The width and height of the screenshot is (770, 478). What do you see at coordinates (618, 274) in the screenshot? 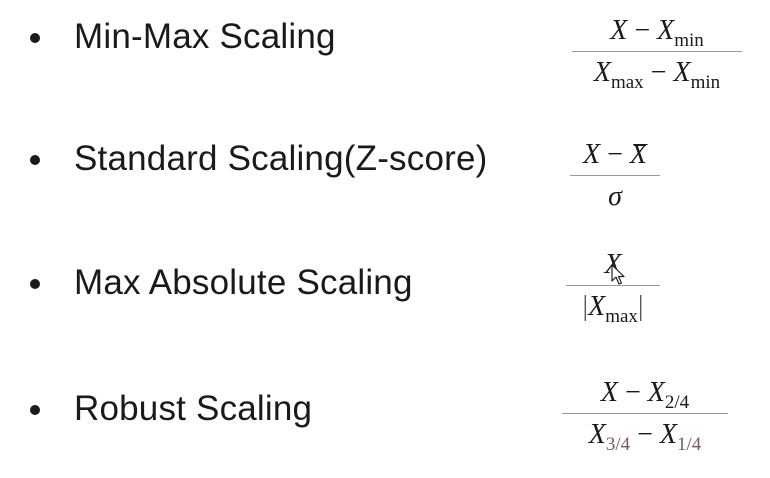
I see `mouse-pointer-icon` at bounding box center [618, 274].